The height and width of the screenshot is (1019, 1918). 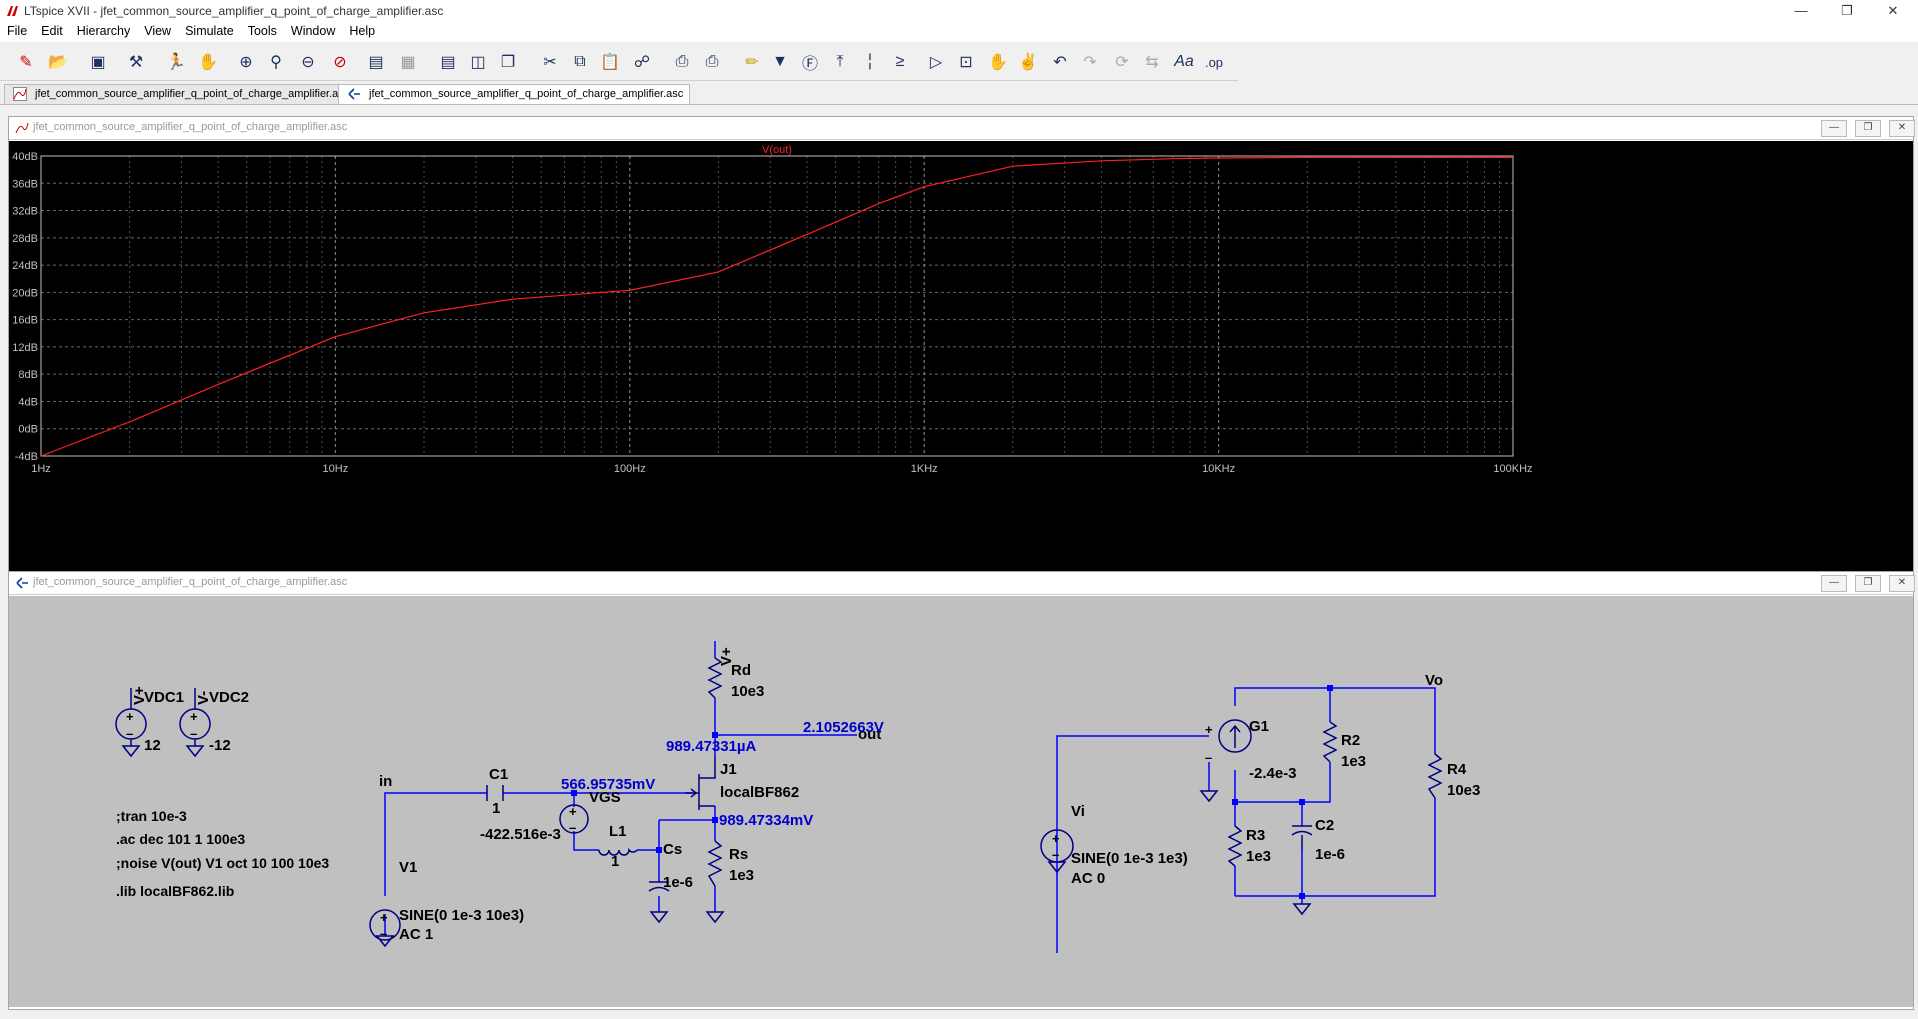 I want to click on print-setup-icon: ⎙, so click(x=682, y=62).